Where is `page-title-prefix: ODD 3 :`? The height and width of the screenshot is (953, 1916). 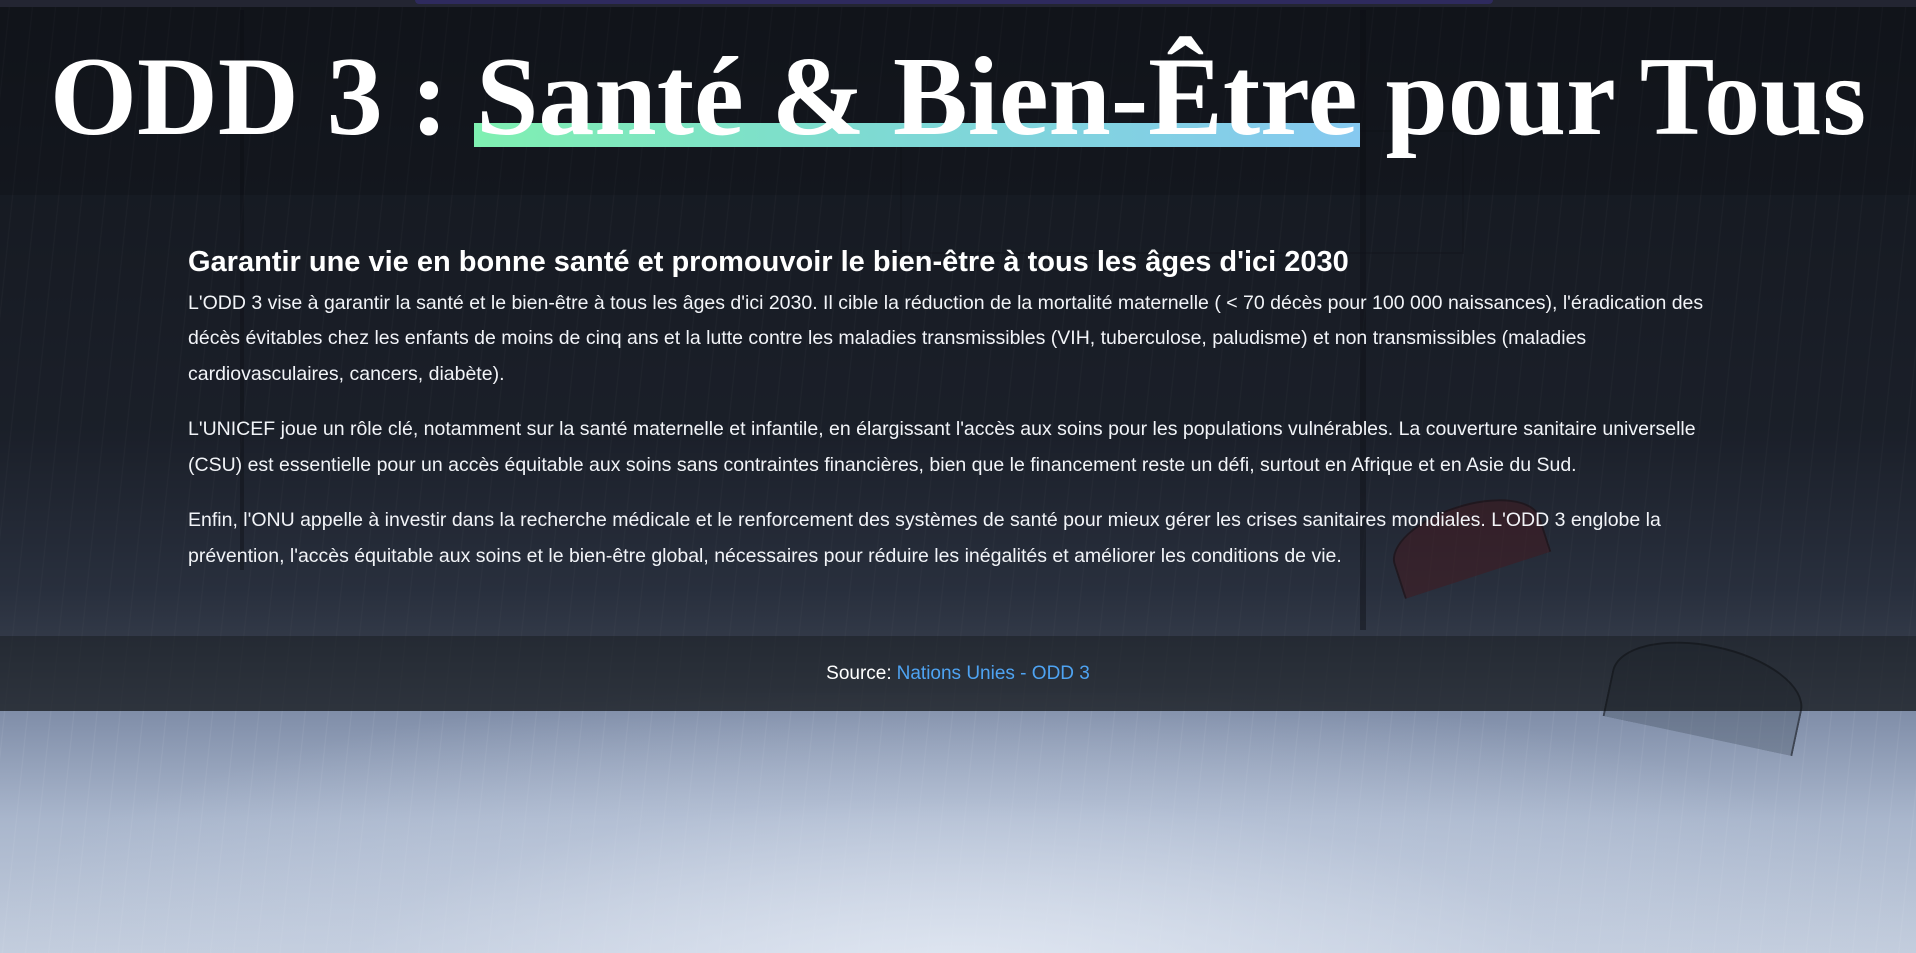 page-title-prefix: ODD 3 : is located at coordinates (263, 97).